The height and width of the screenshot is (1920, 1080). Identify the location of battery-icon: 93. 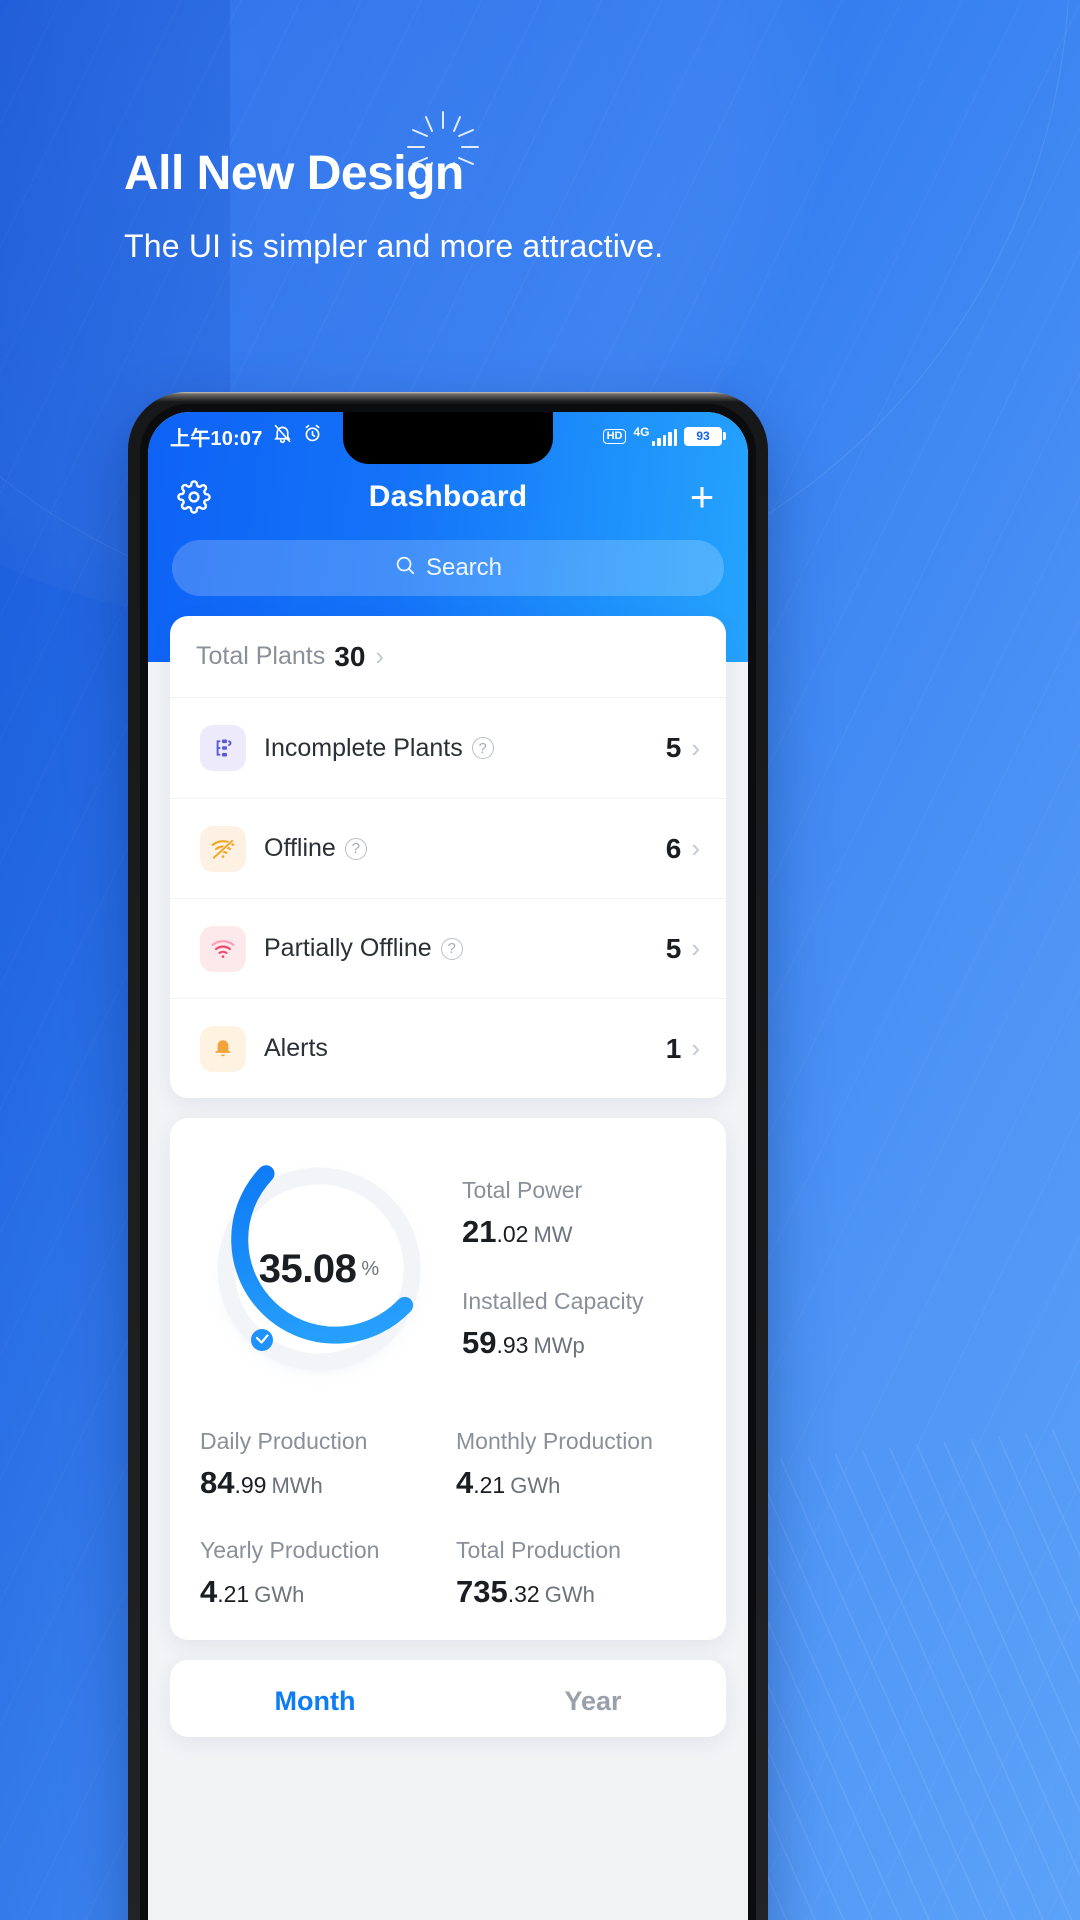
(705, 436).